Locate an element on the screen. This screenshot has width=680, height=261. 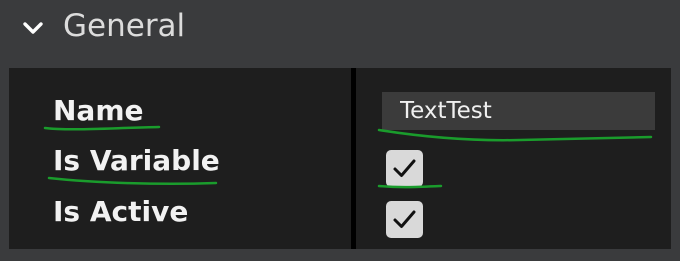
is-variable-checkbox is located at coordinates (404, 168).